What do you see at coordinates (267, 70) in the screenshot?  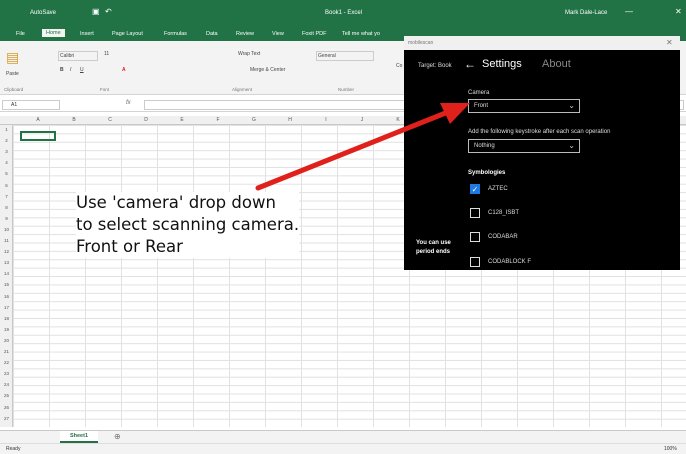 I see `merge-center-button: Merge & Center` at bounding box center [267, 70].